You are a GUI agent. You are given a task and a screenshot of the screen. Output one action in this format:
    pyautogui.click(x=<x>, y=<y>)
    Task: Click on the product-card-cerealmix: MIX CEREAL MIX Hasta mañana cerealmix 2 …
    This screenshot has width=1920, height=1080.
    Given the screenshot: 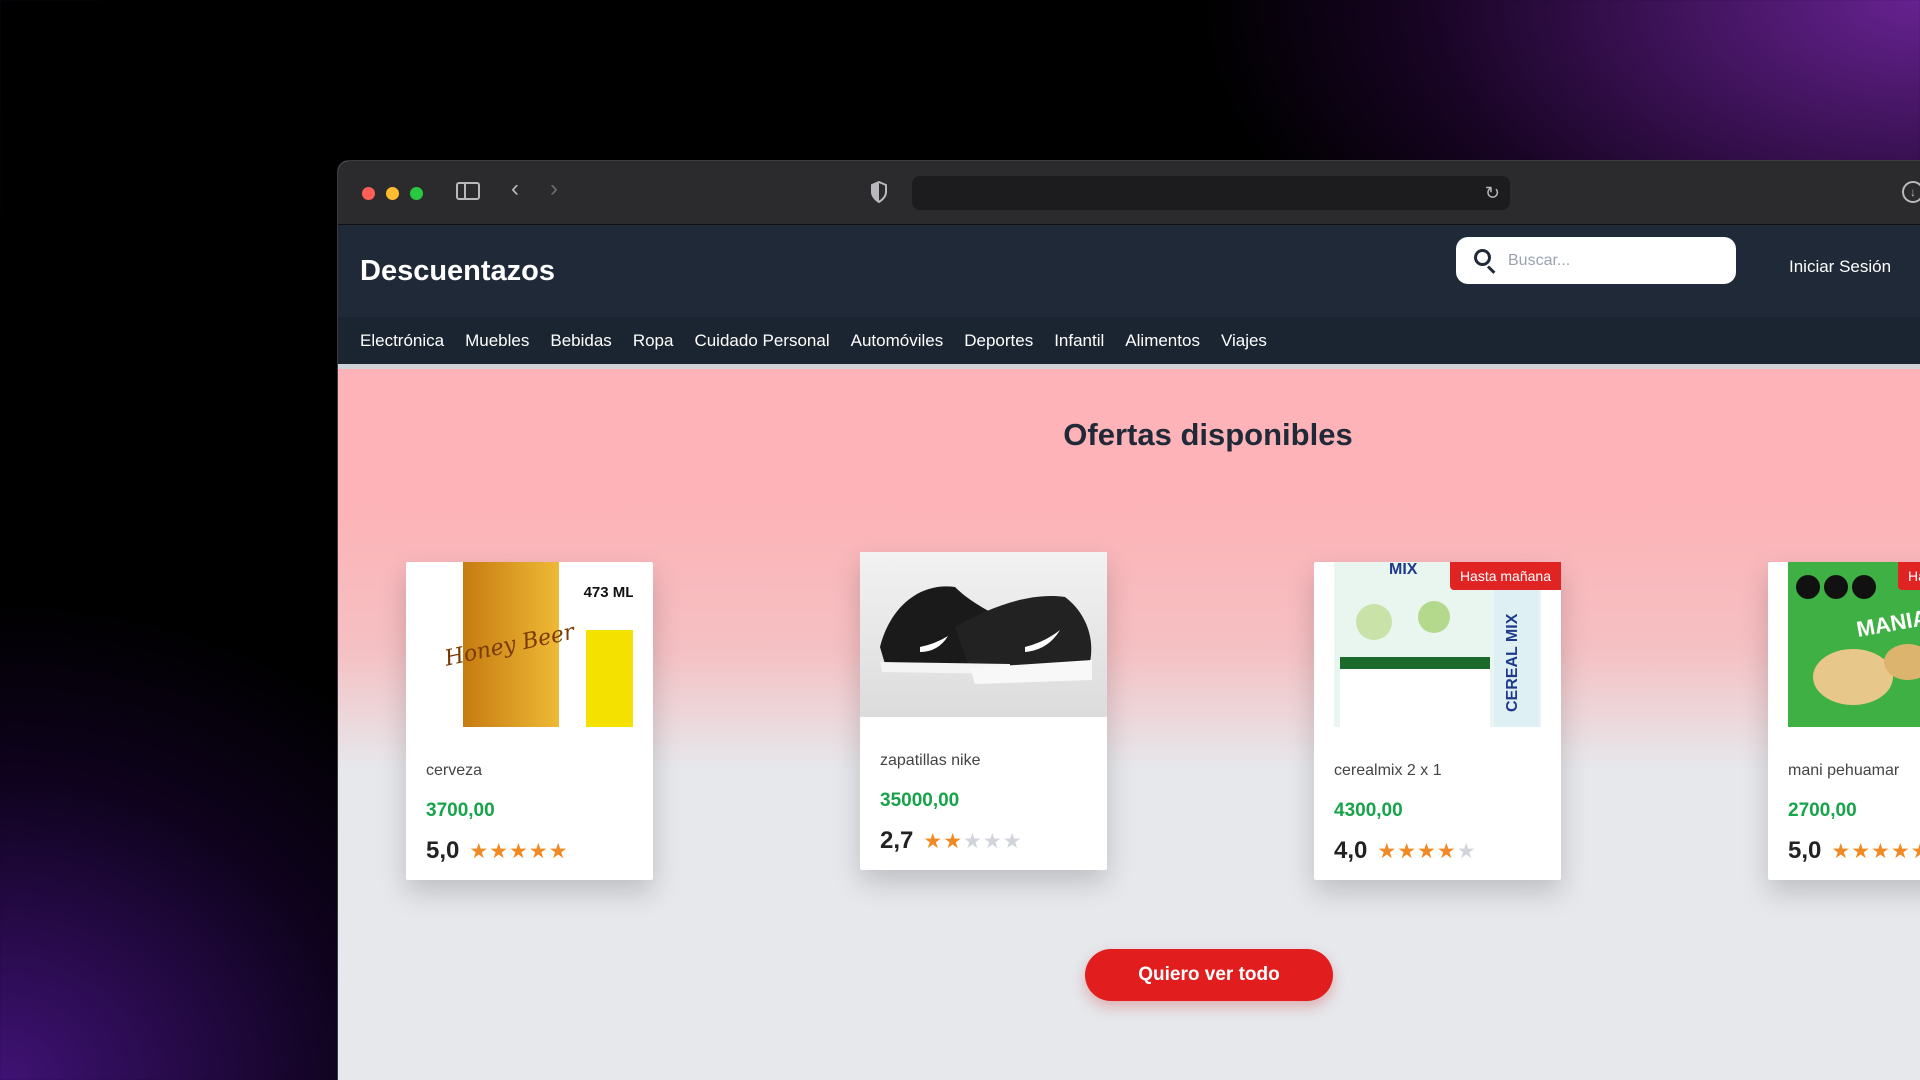 What is the action you would take?
    pyautogui.click(x=1437, y=721)
    